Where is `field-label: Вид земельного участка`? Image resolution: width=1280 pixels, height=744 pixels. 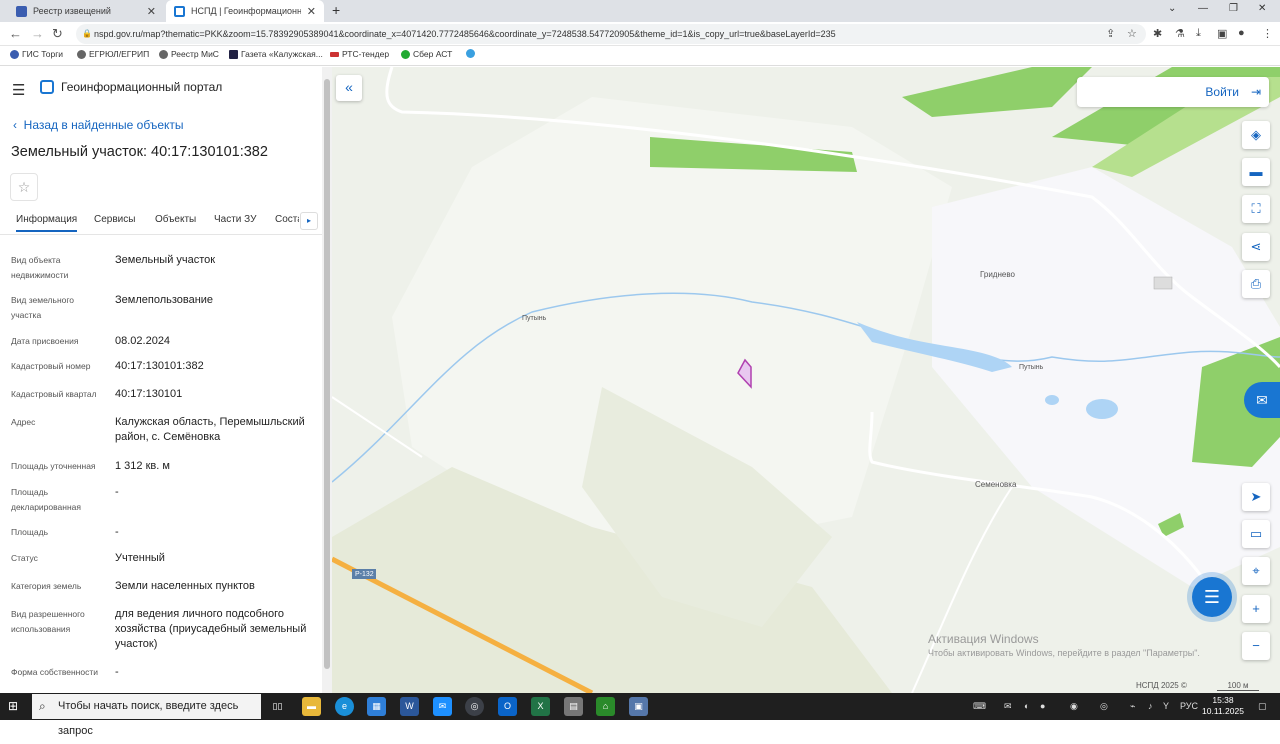 field-label: Вид земельного участка is located at coordinates (43, 307).